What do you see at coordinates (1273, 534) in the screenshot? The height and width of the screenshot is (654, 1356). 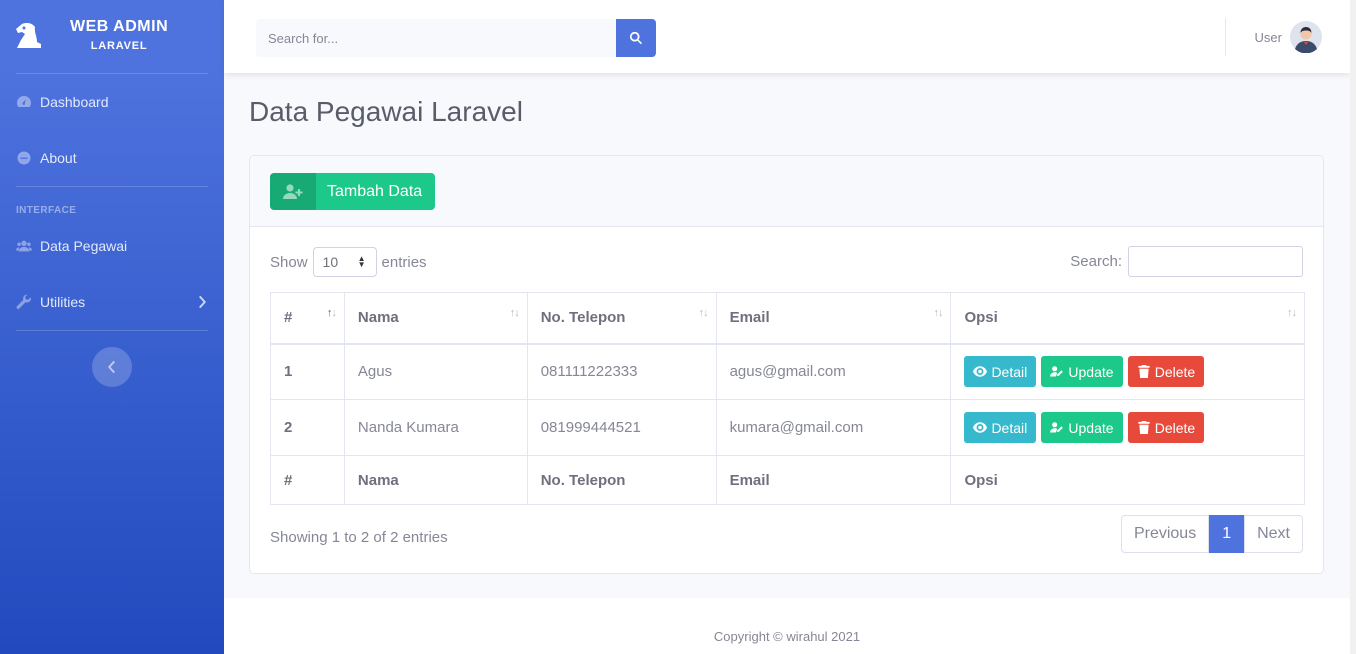 I see `next-page-button: Next` at bounding box center [1273, 534].